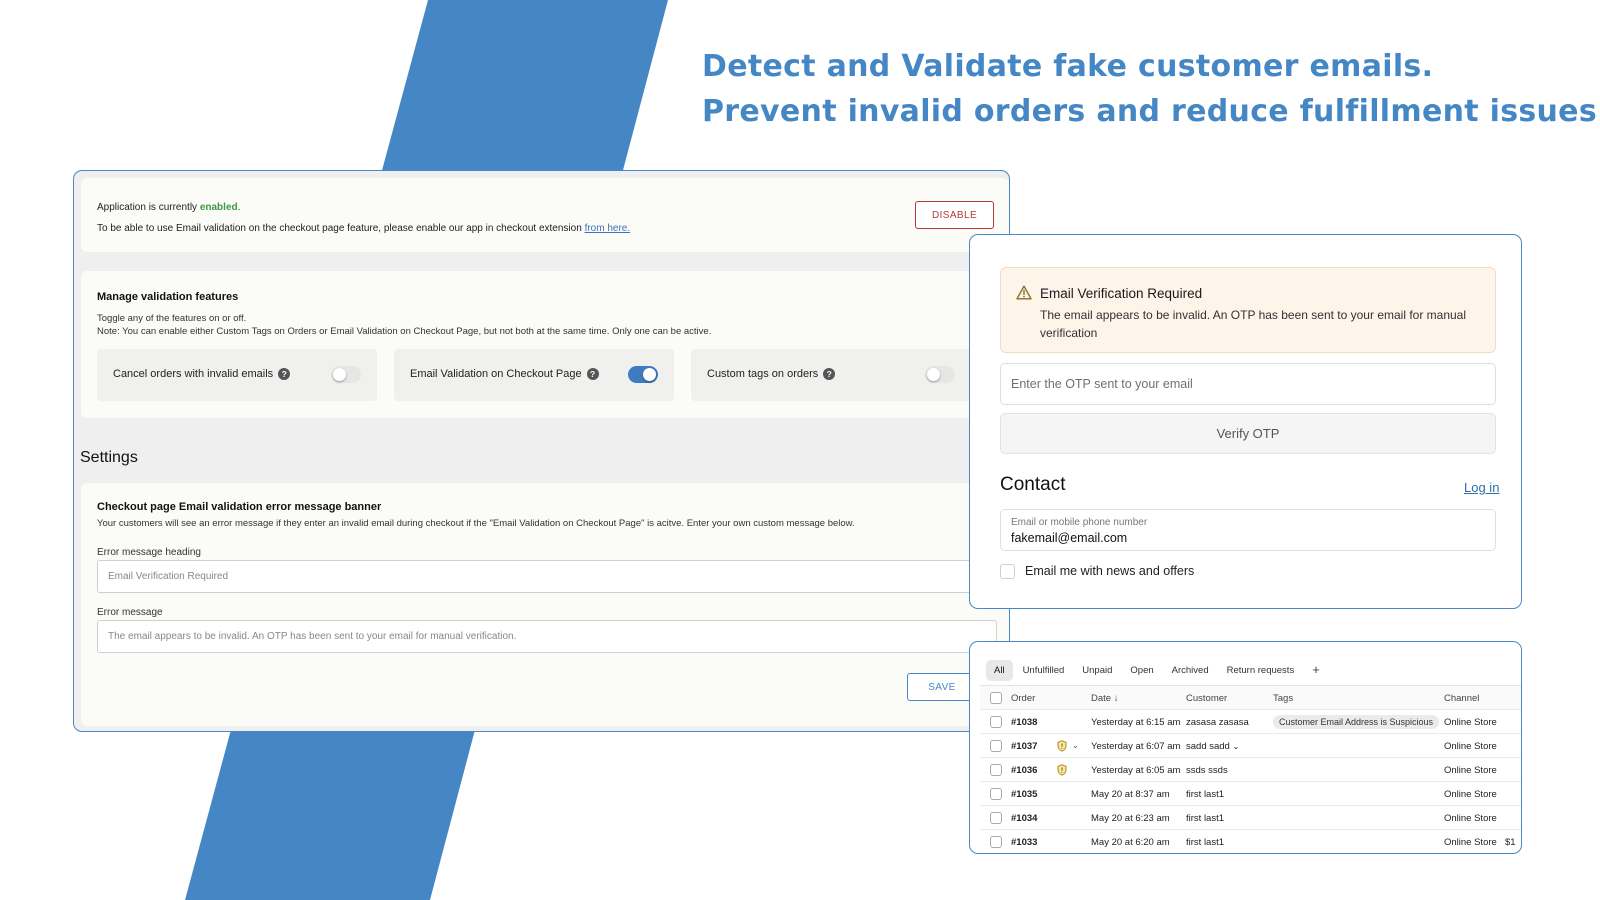  What do you see at coordinates (1130, 794) in the screenshot?
I see `order-date: May 20 at 8:37 am` at bounding box center [1130, 794].